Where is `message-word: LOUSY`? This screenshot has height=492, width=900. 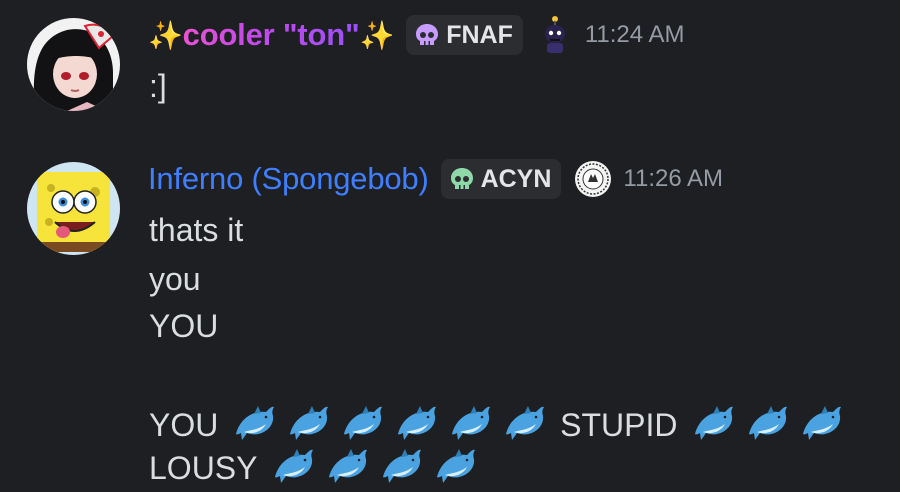 message-word: LOUSY is located at coordinates (203, 468).